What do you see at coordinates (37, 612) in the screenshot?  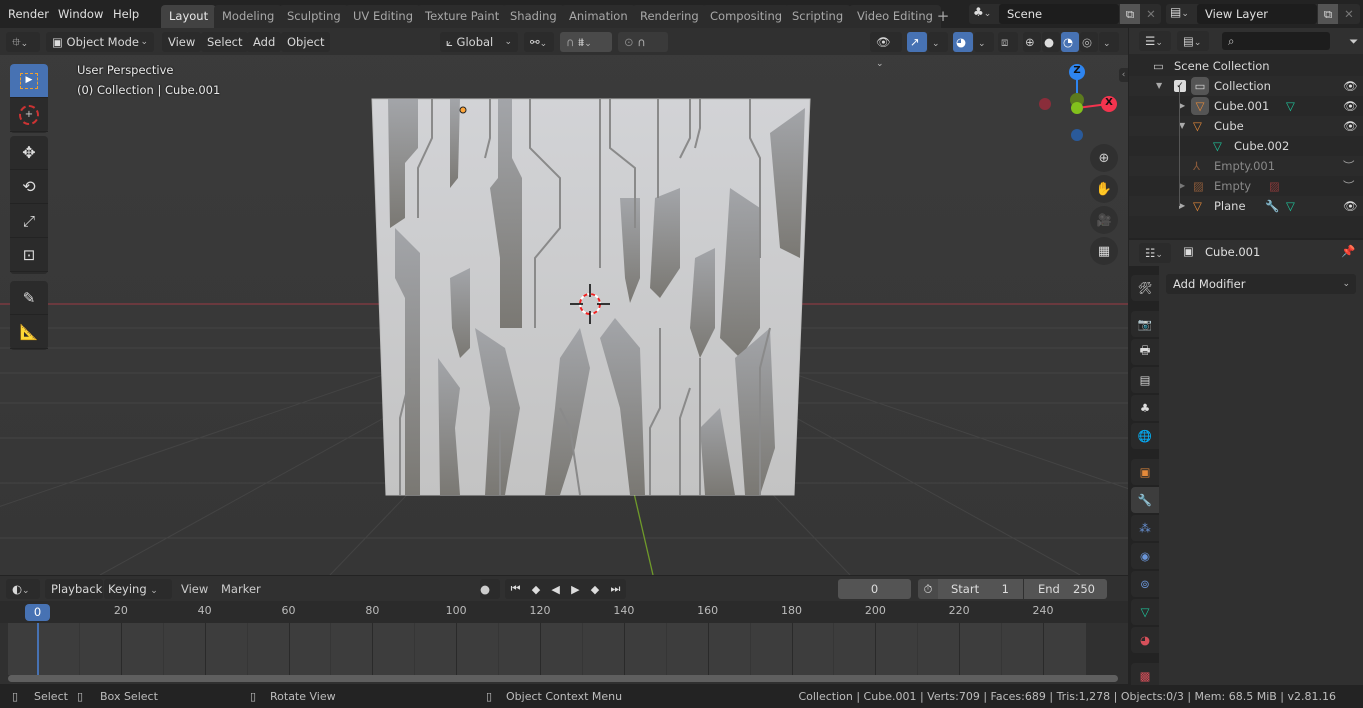 I see `playhead-frame-badge: 0` at bounding box center [37, 612].